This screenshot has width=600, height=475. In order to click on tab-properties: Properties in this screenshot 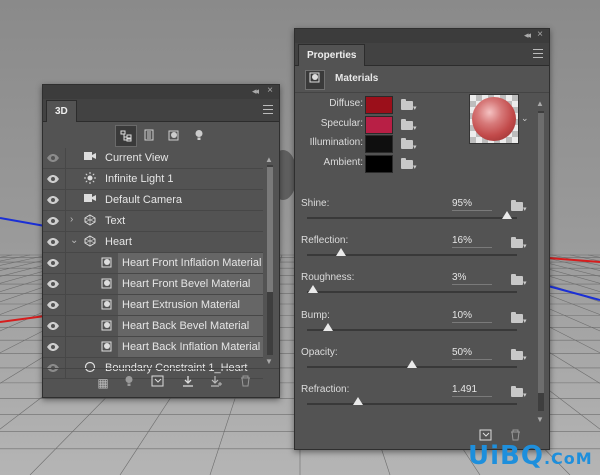, I will do `click(332, 55)`.